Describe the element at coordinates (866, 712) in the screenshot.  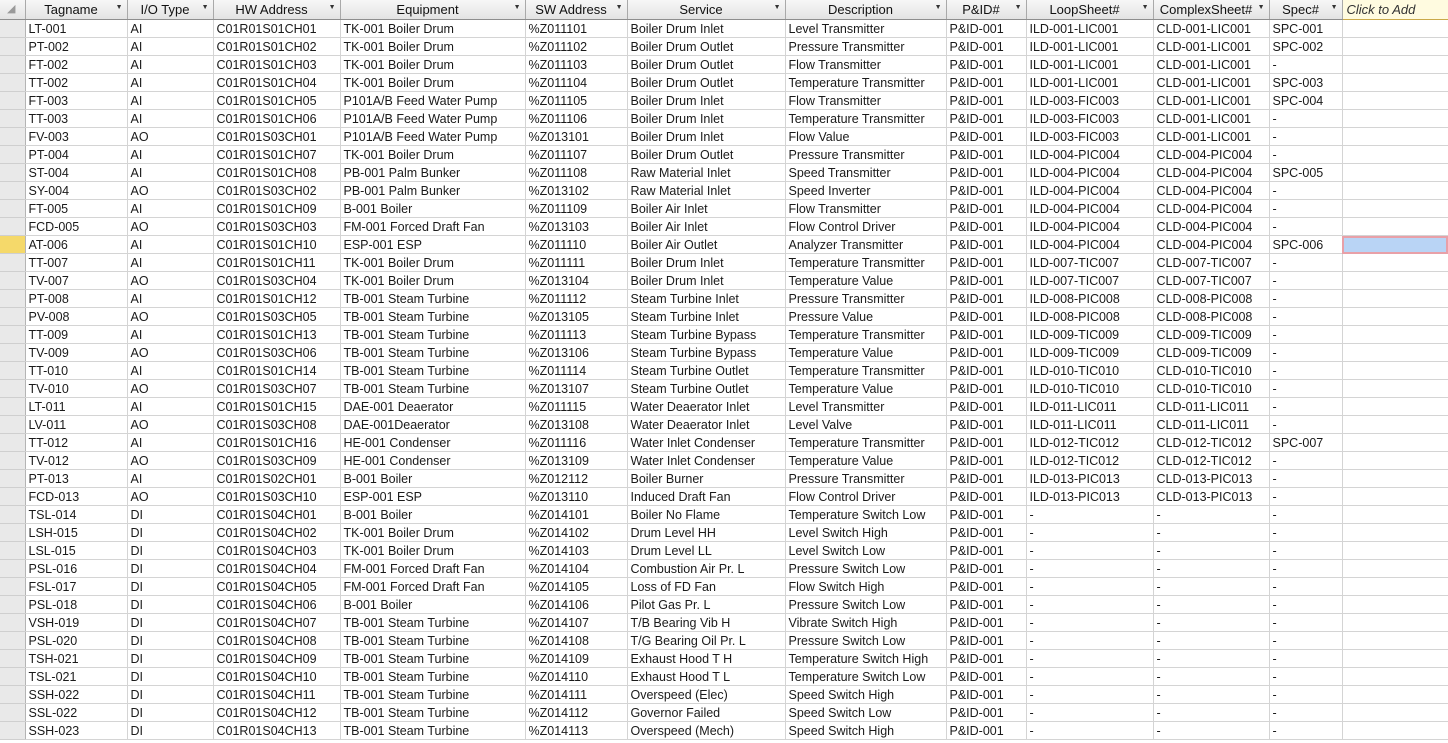
I see `cell-description: Speed Switch Low` at that location.